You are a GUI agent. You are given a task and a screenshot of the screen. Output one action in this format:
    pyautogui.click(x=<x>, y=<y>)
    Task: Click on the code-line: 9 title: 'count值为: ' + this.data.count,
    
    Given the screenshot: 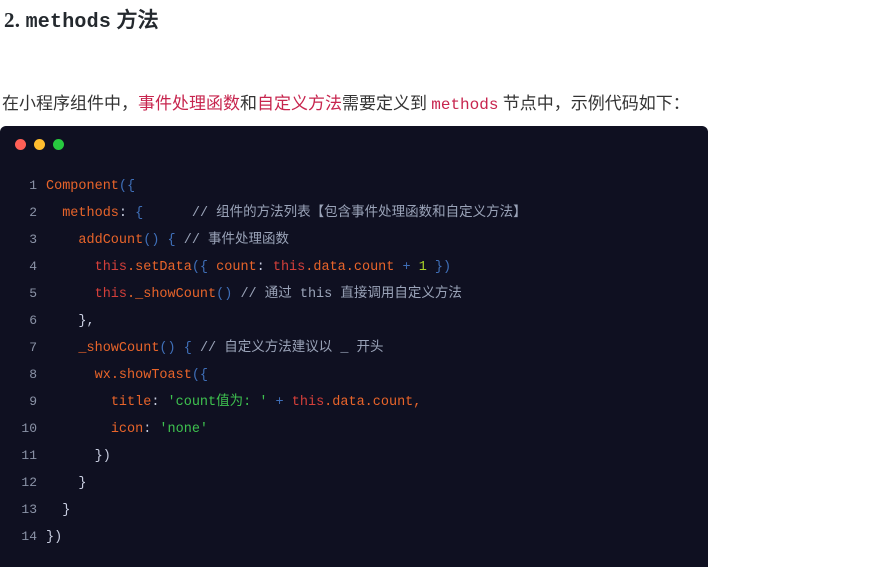 What is the action you would take?
    pyautogui.click(x=354, y=401)
    